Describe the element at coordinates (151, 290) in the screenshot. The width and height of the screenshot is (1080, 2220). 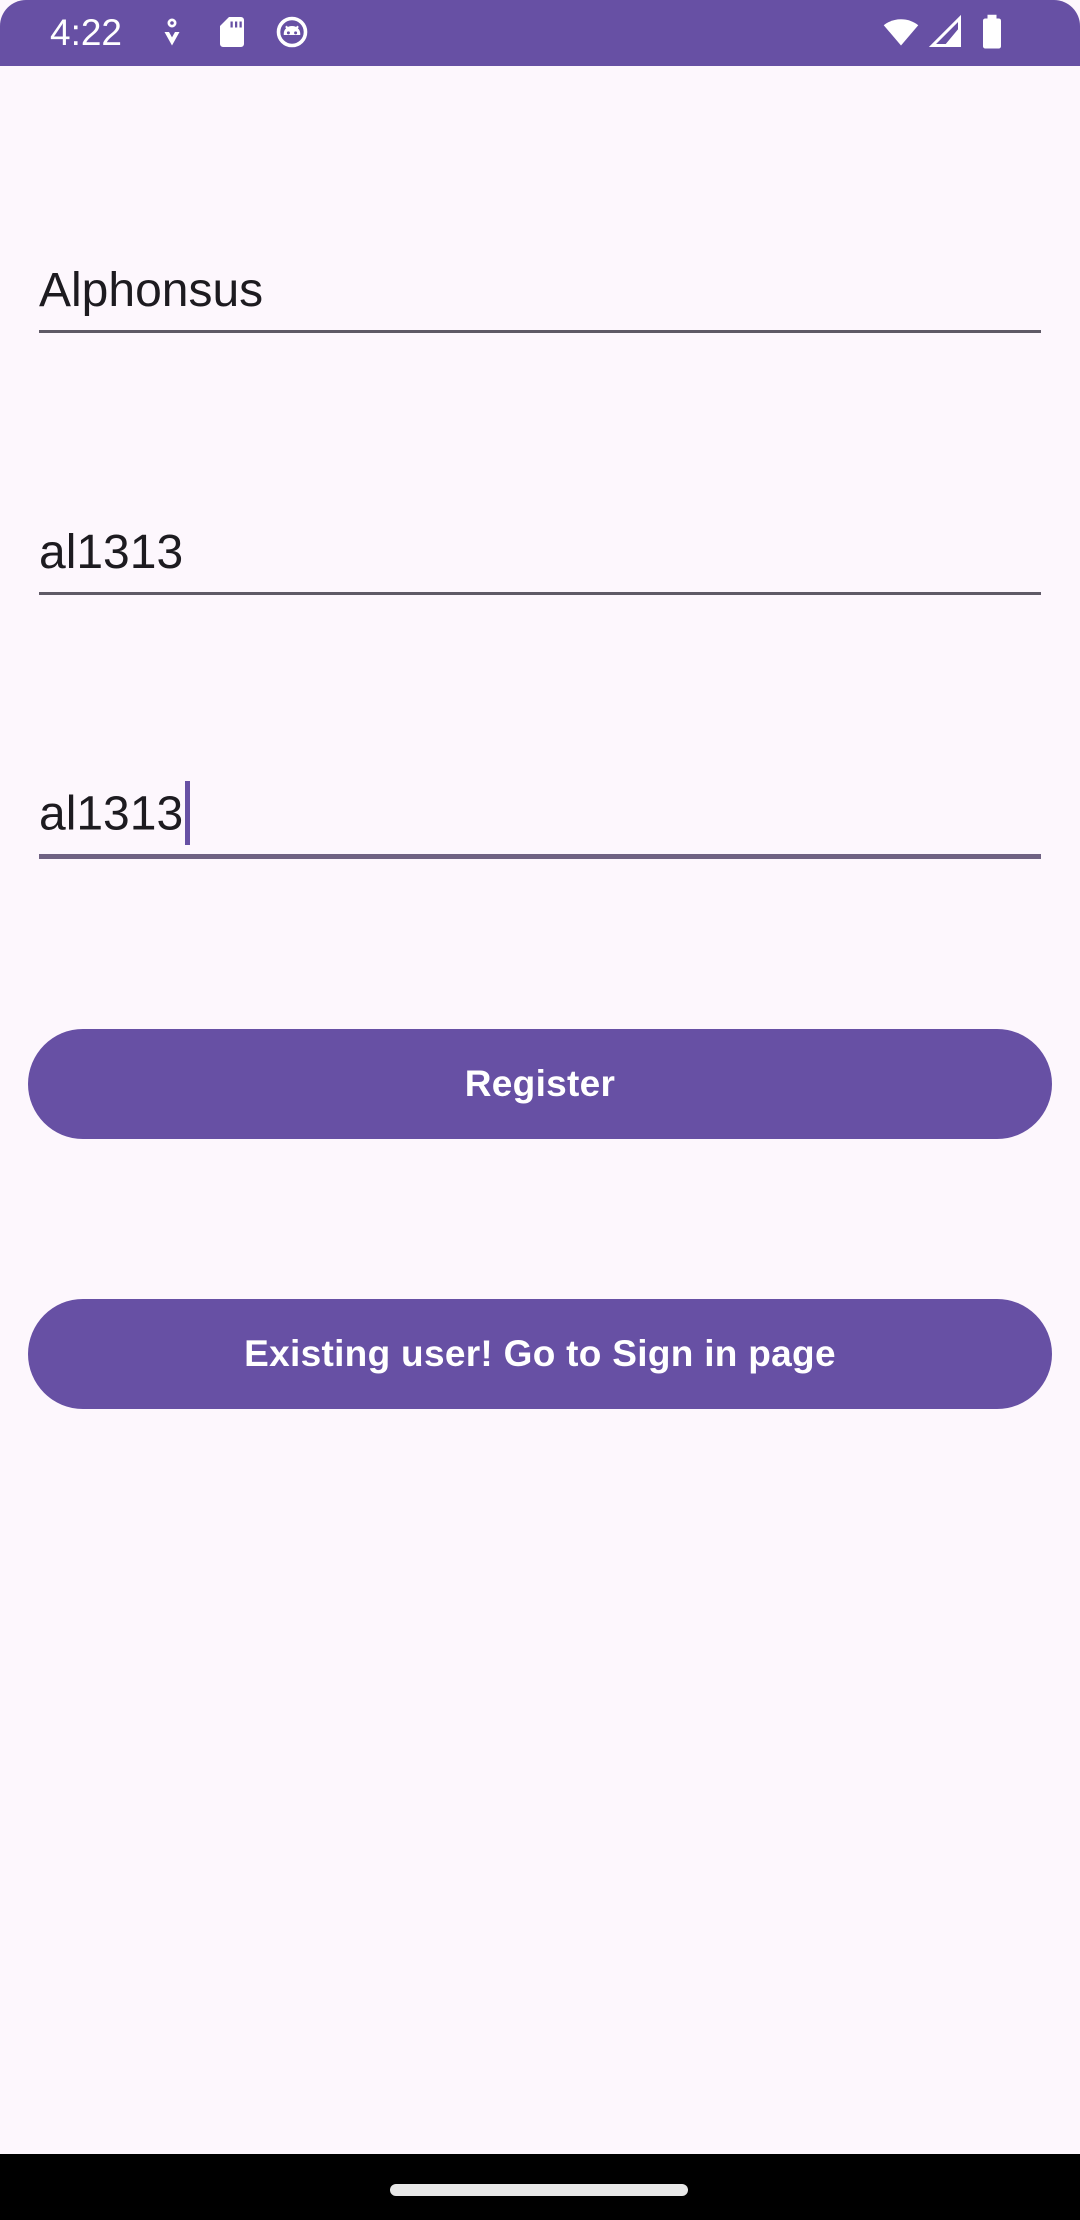
I see `name-field-value: Alphonsus` at that location.